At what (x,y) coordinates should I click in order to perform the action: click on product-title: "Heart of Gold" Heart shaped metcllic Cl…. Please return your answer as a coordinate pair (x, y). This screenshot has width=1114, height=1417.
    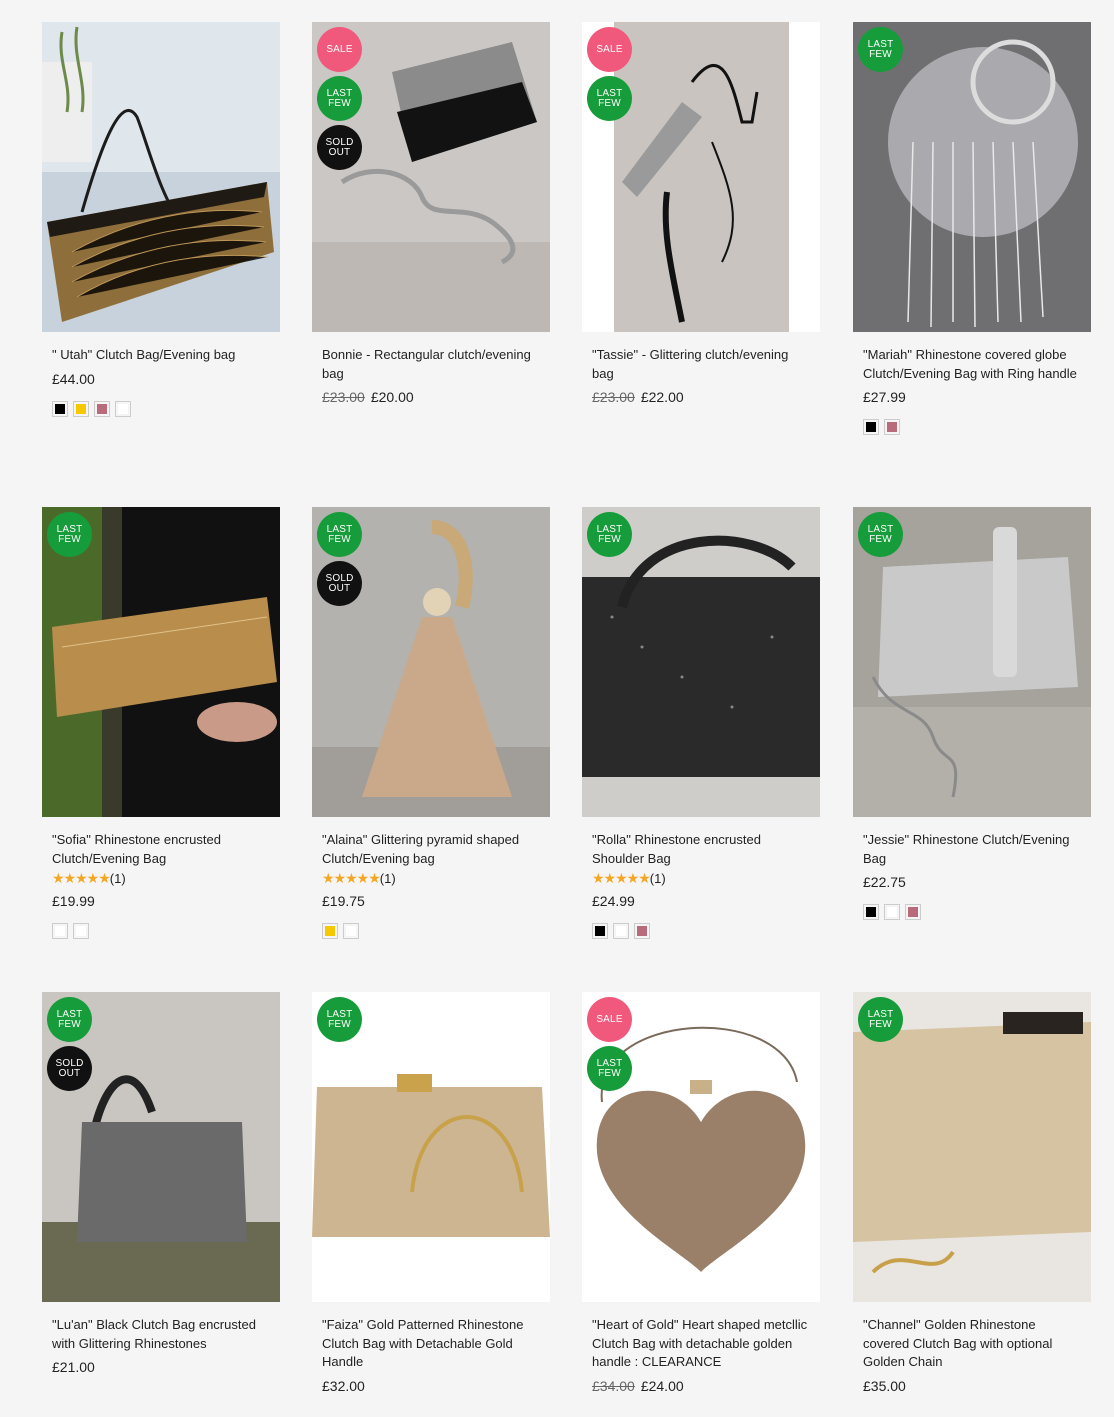
    Looking at the image, I should click on (701, 1344).